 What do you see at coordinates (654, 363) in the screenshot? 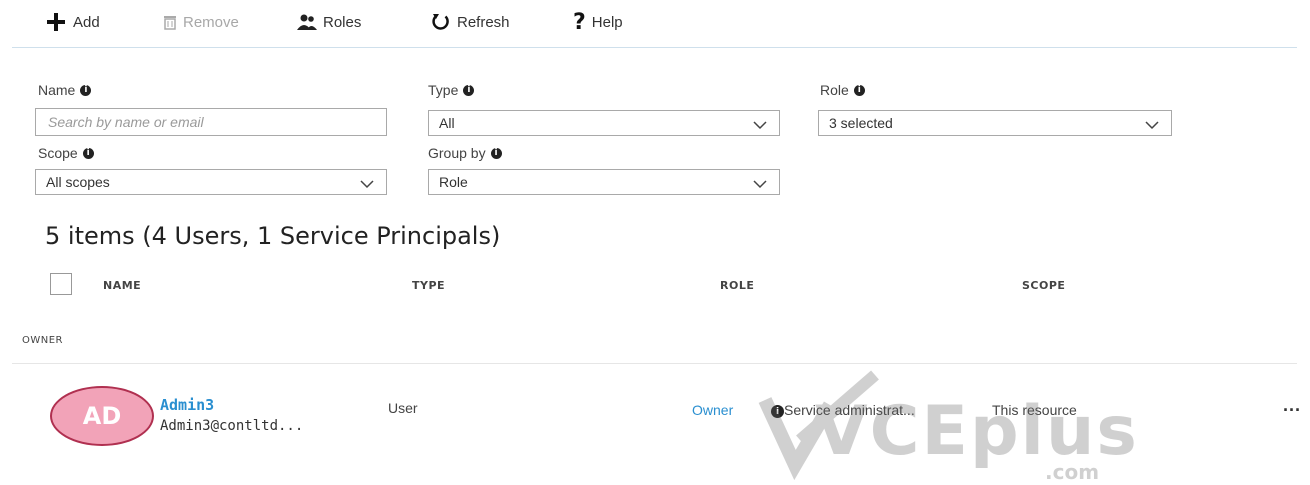
I see `group-divider` at bounding box center [654, 363].